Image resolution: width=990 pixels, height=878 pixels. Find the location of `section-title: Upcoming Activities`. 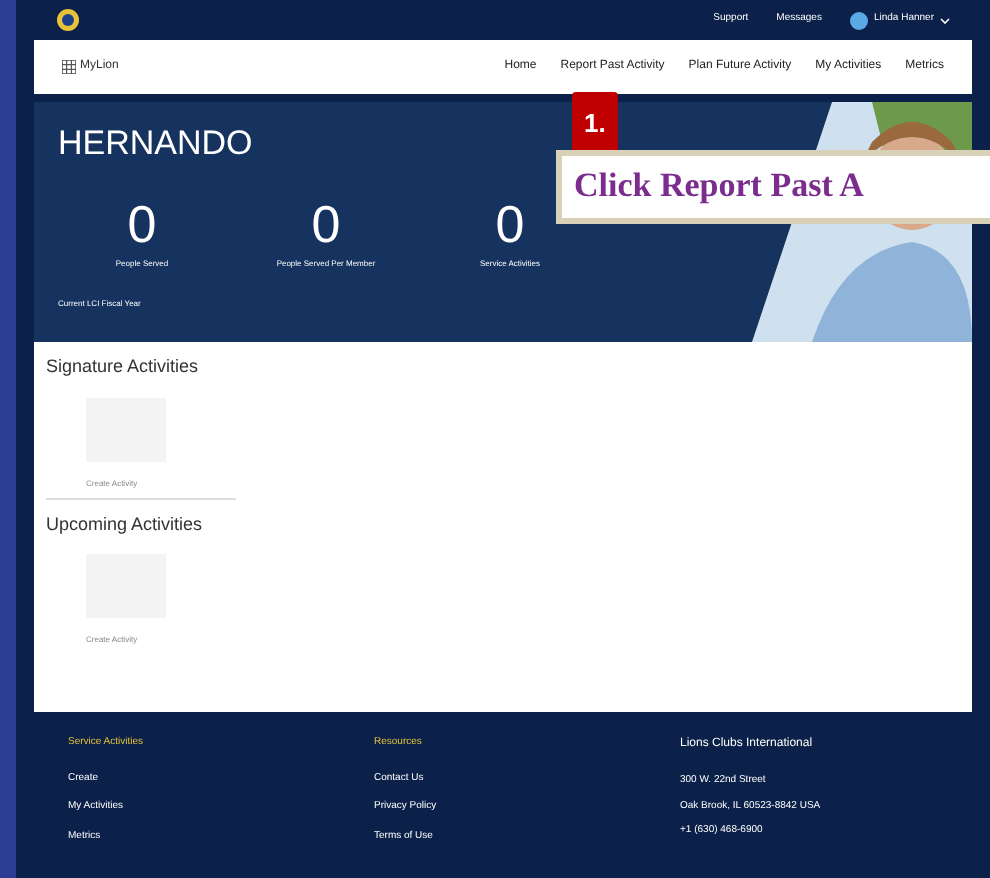

section-title: Upcoming Activities is located at coordinates (125, 524).